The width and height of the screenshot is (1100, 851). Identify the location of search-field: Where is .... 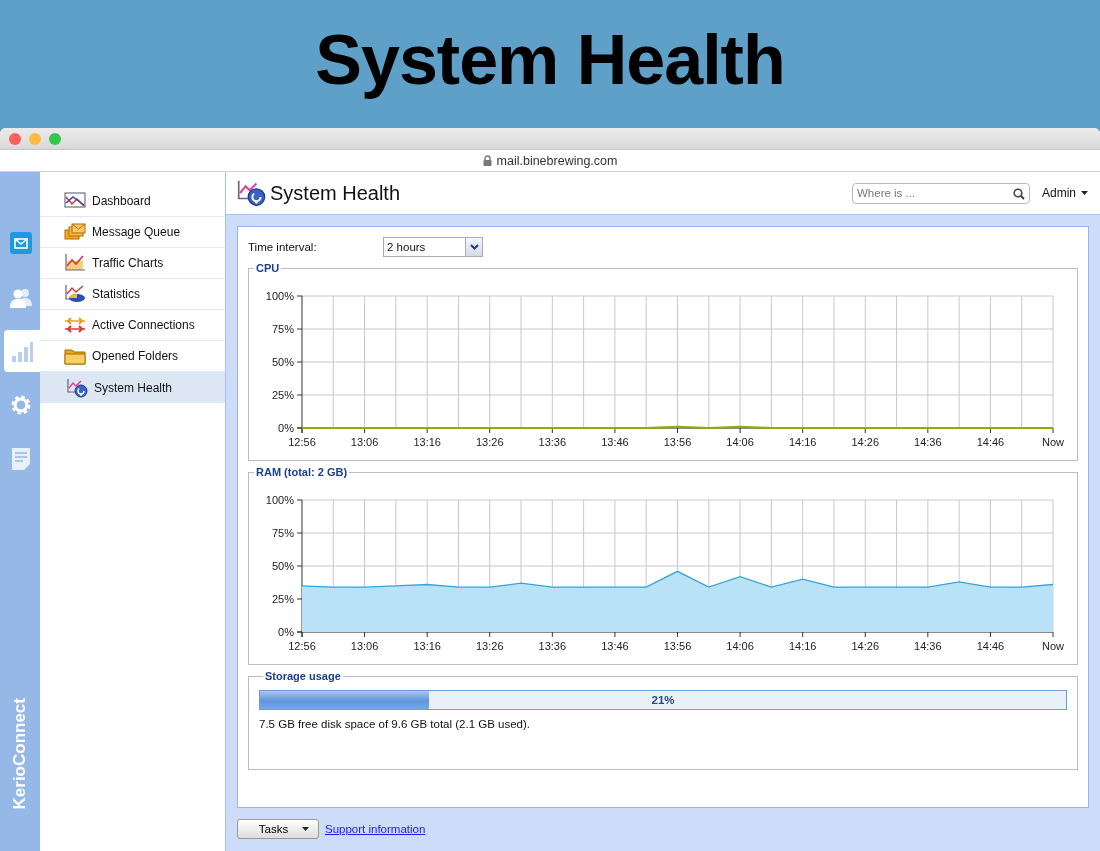
(941, 193).